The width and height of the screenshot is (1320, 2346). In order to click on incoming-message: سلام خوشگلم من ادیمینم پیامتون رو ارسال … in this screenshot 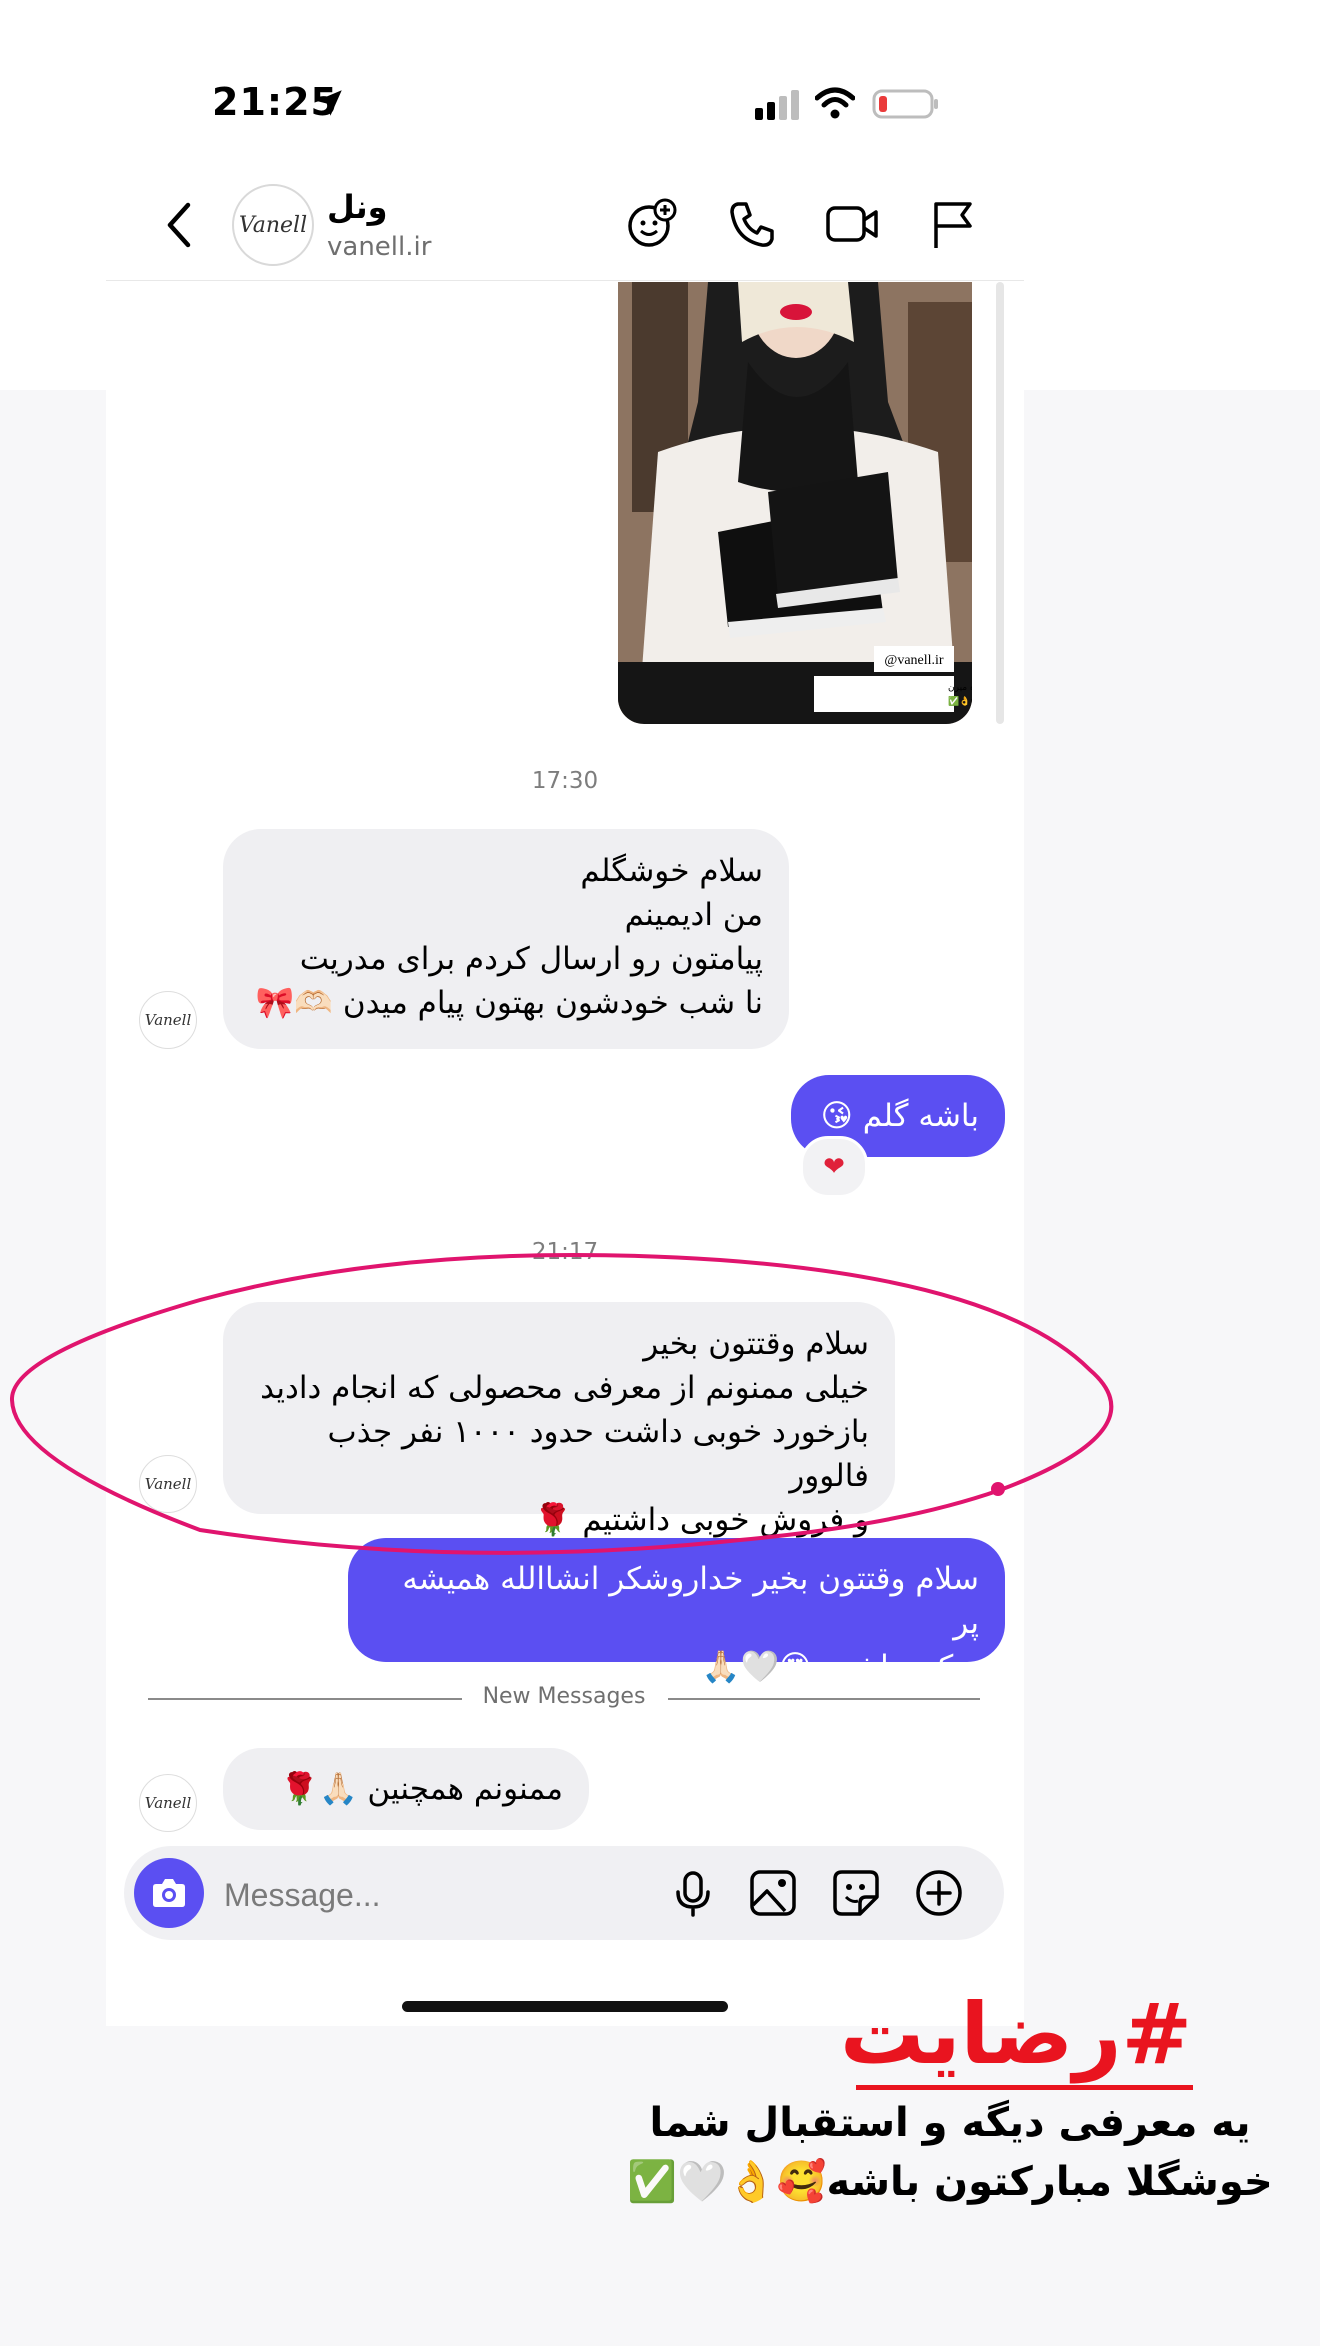, I will do `click(506, 939)`.